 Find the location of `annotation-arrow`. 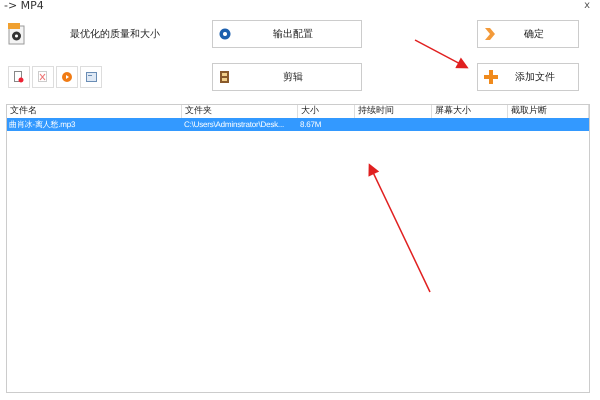

annotation-arrow is located at coordinates (441, 53).